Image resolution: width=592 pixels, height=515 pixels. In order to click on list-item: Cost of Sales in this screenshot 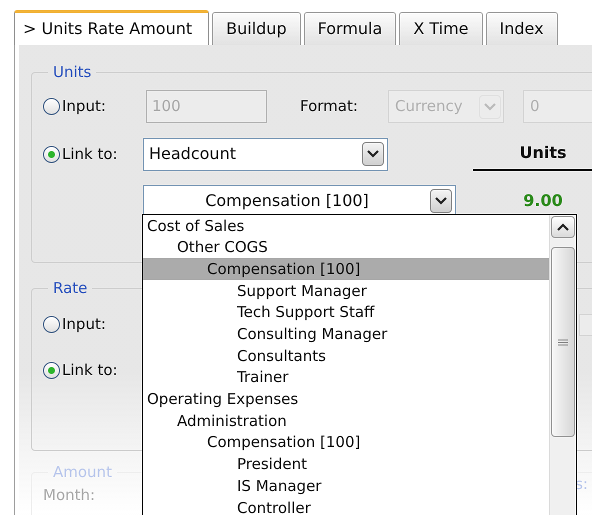, I will do `click(346, 226)`.